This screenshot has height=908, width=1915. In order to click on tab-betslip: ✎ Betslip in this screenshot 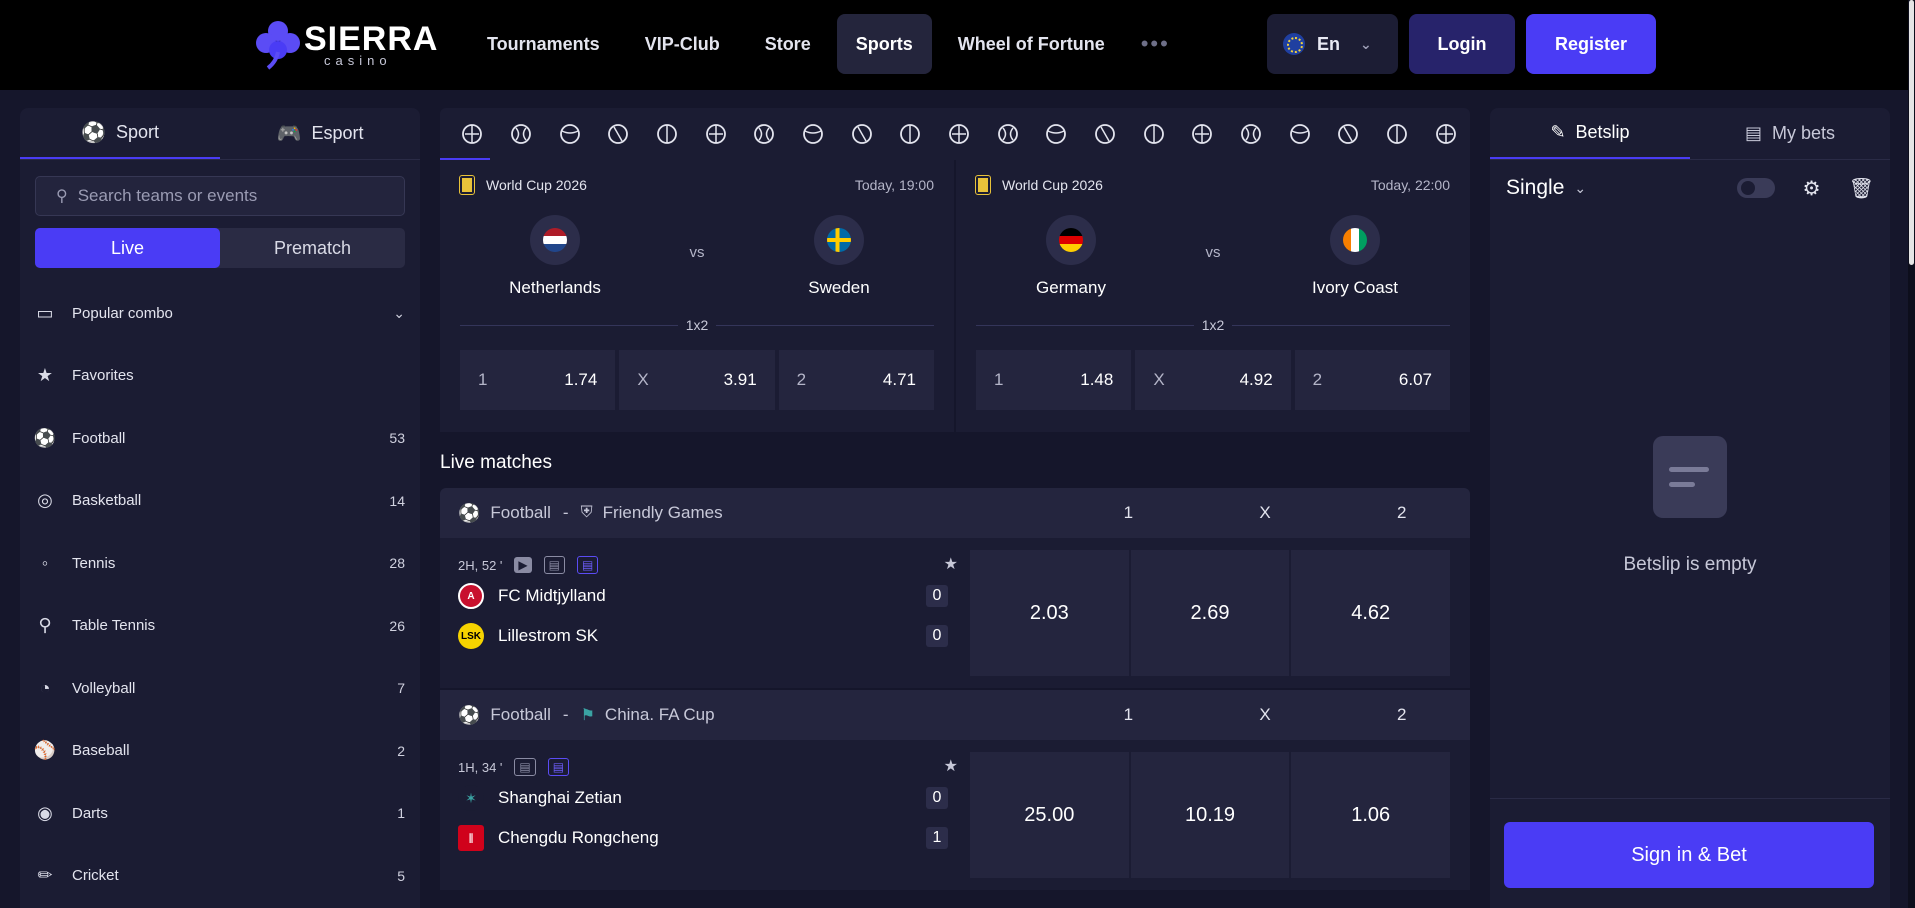, I will do `click(1590, 133)`.